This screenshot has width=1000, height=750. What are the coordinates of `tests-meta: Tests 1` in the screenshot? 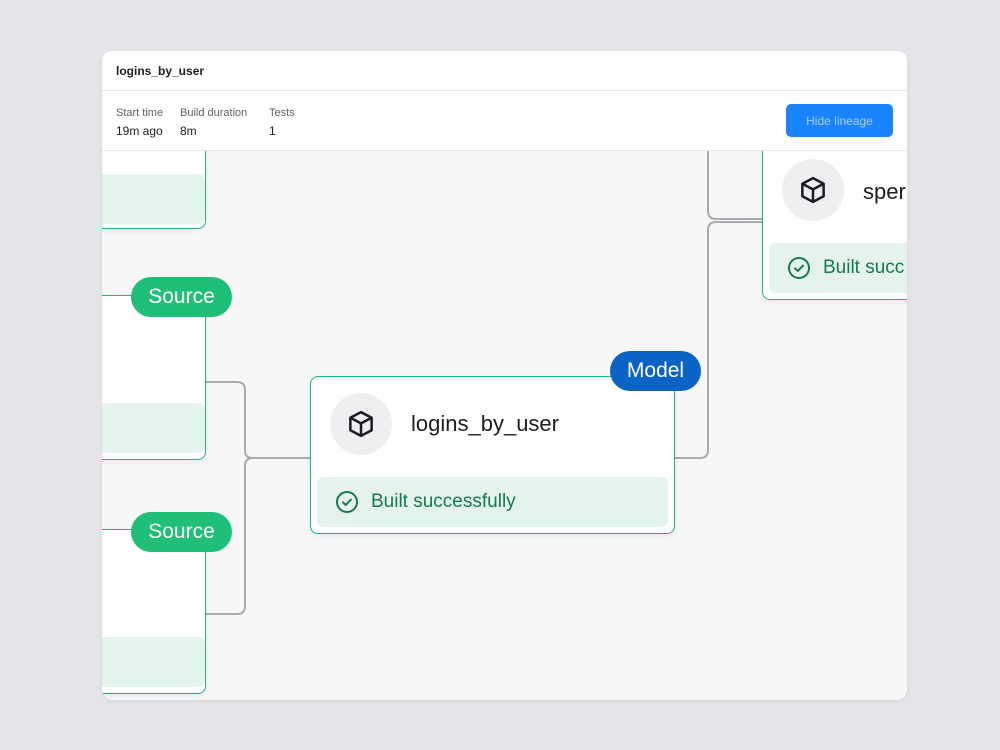 It's located at (282, 122).